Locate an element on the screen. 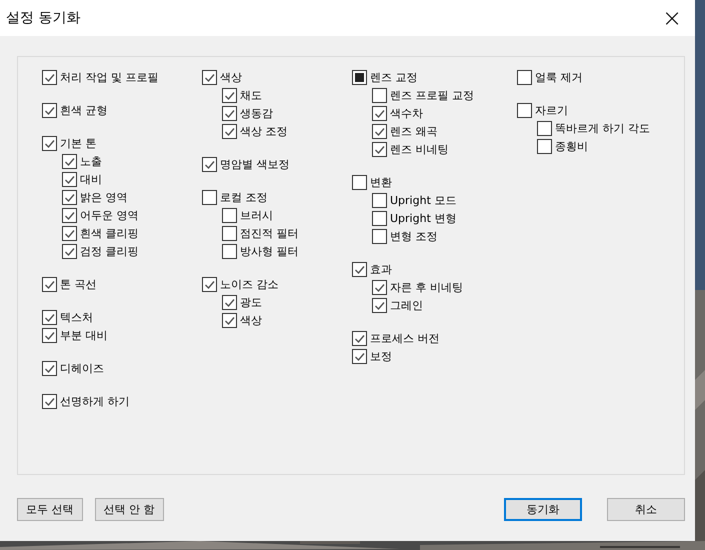  option-label: 보정 is located at coordinates (381, 356).